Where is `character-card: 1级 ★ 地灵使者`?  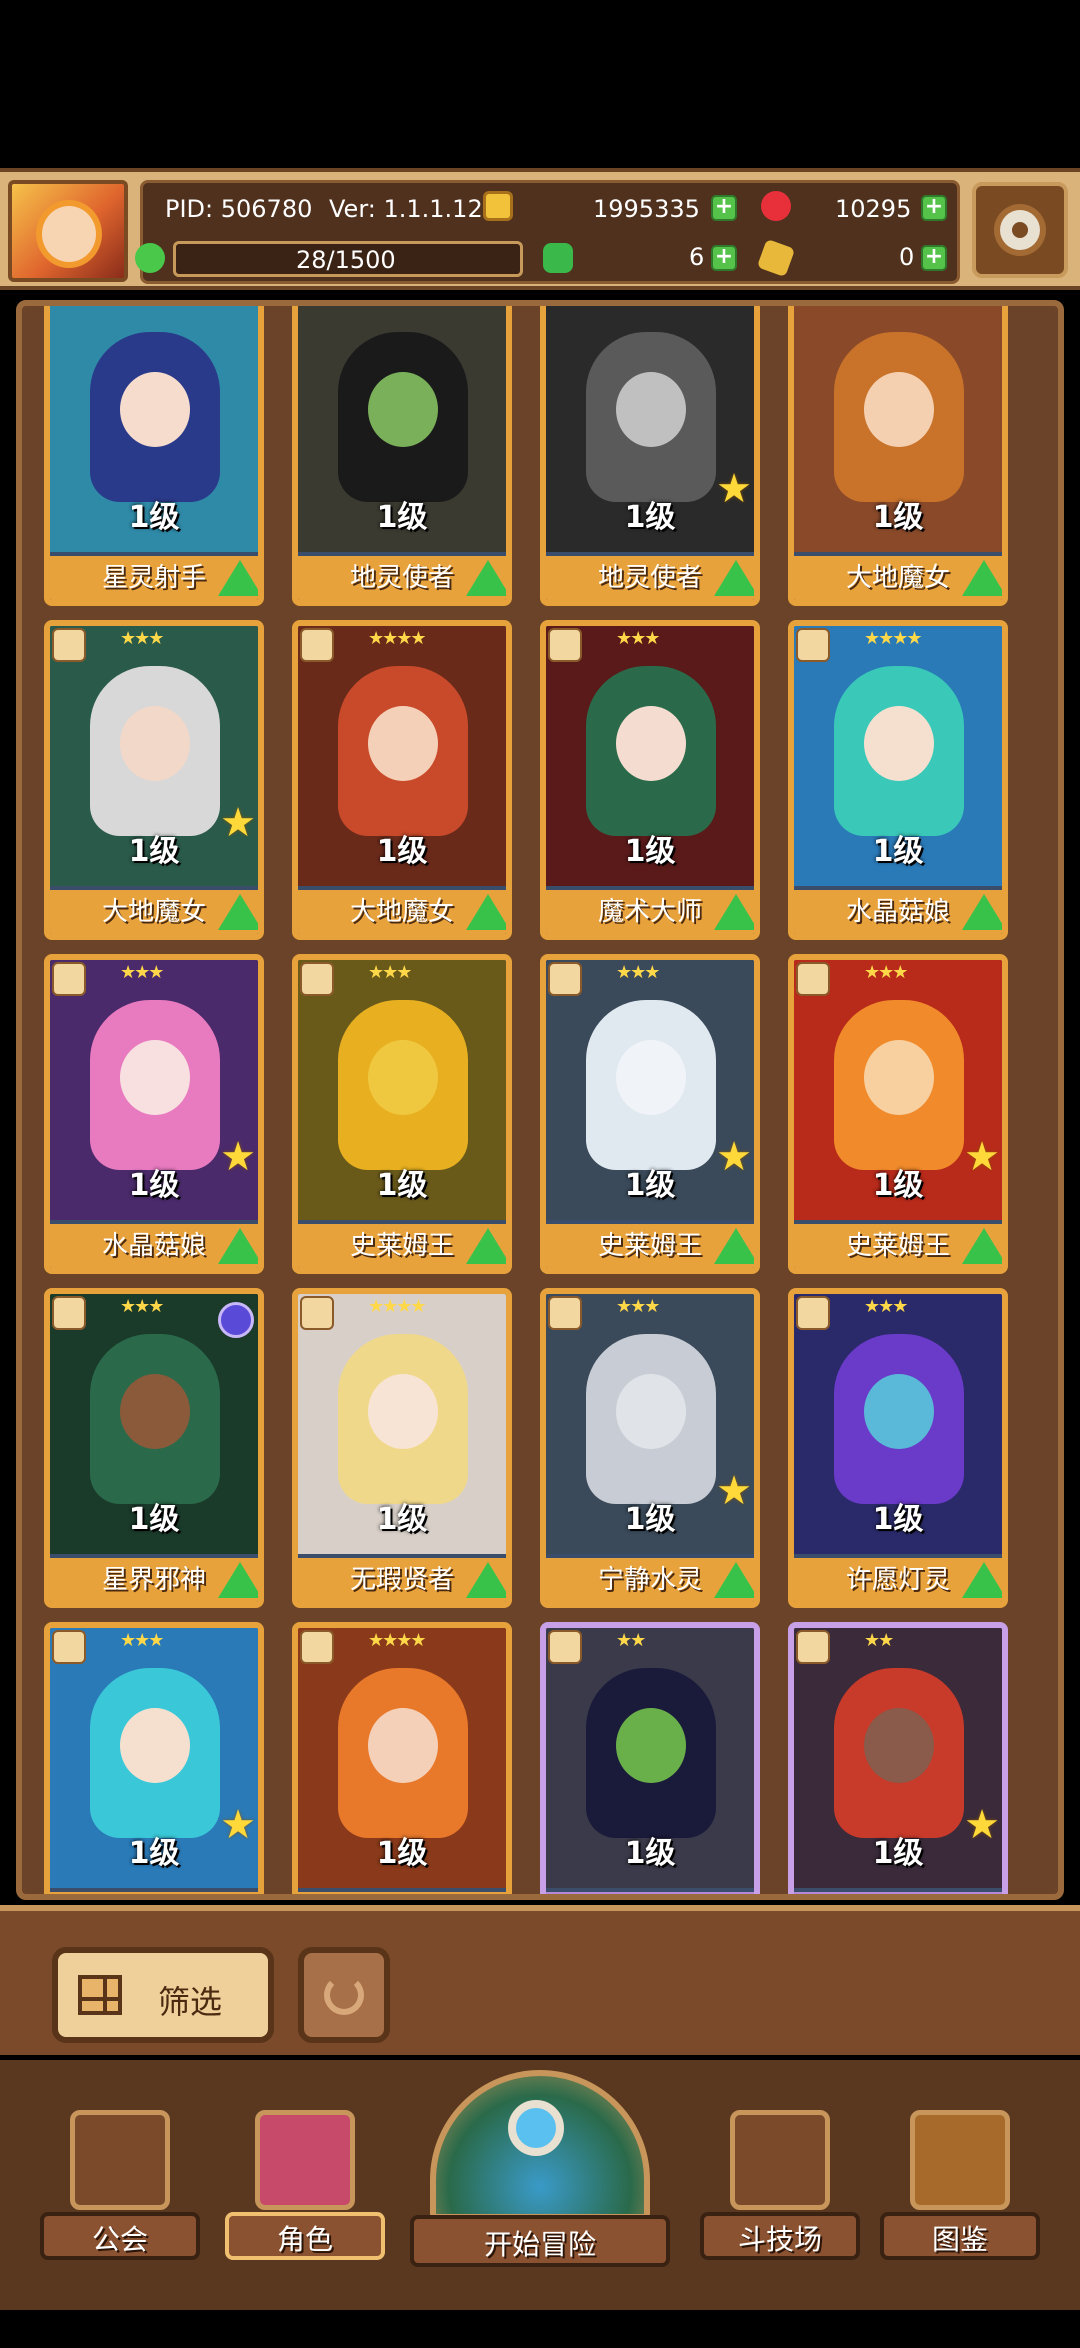 character-card: 1级 ★ 地灵使者 is located at coordinates (650, 456).